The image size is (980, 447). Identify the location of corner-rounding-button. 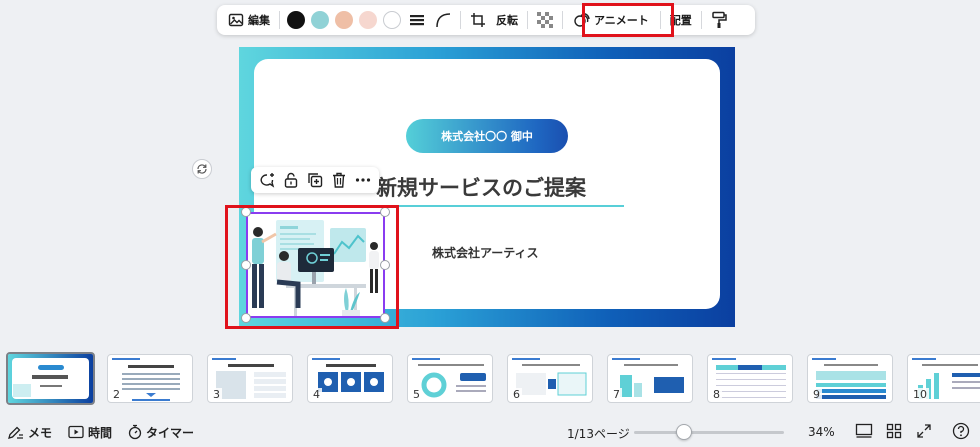
(443, 20).